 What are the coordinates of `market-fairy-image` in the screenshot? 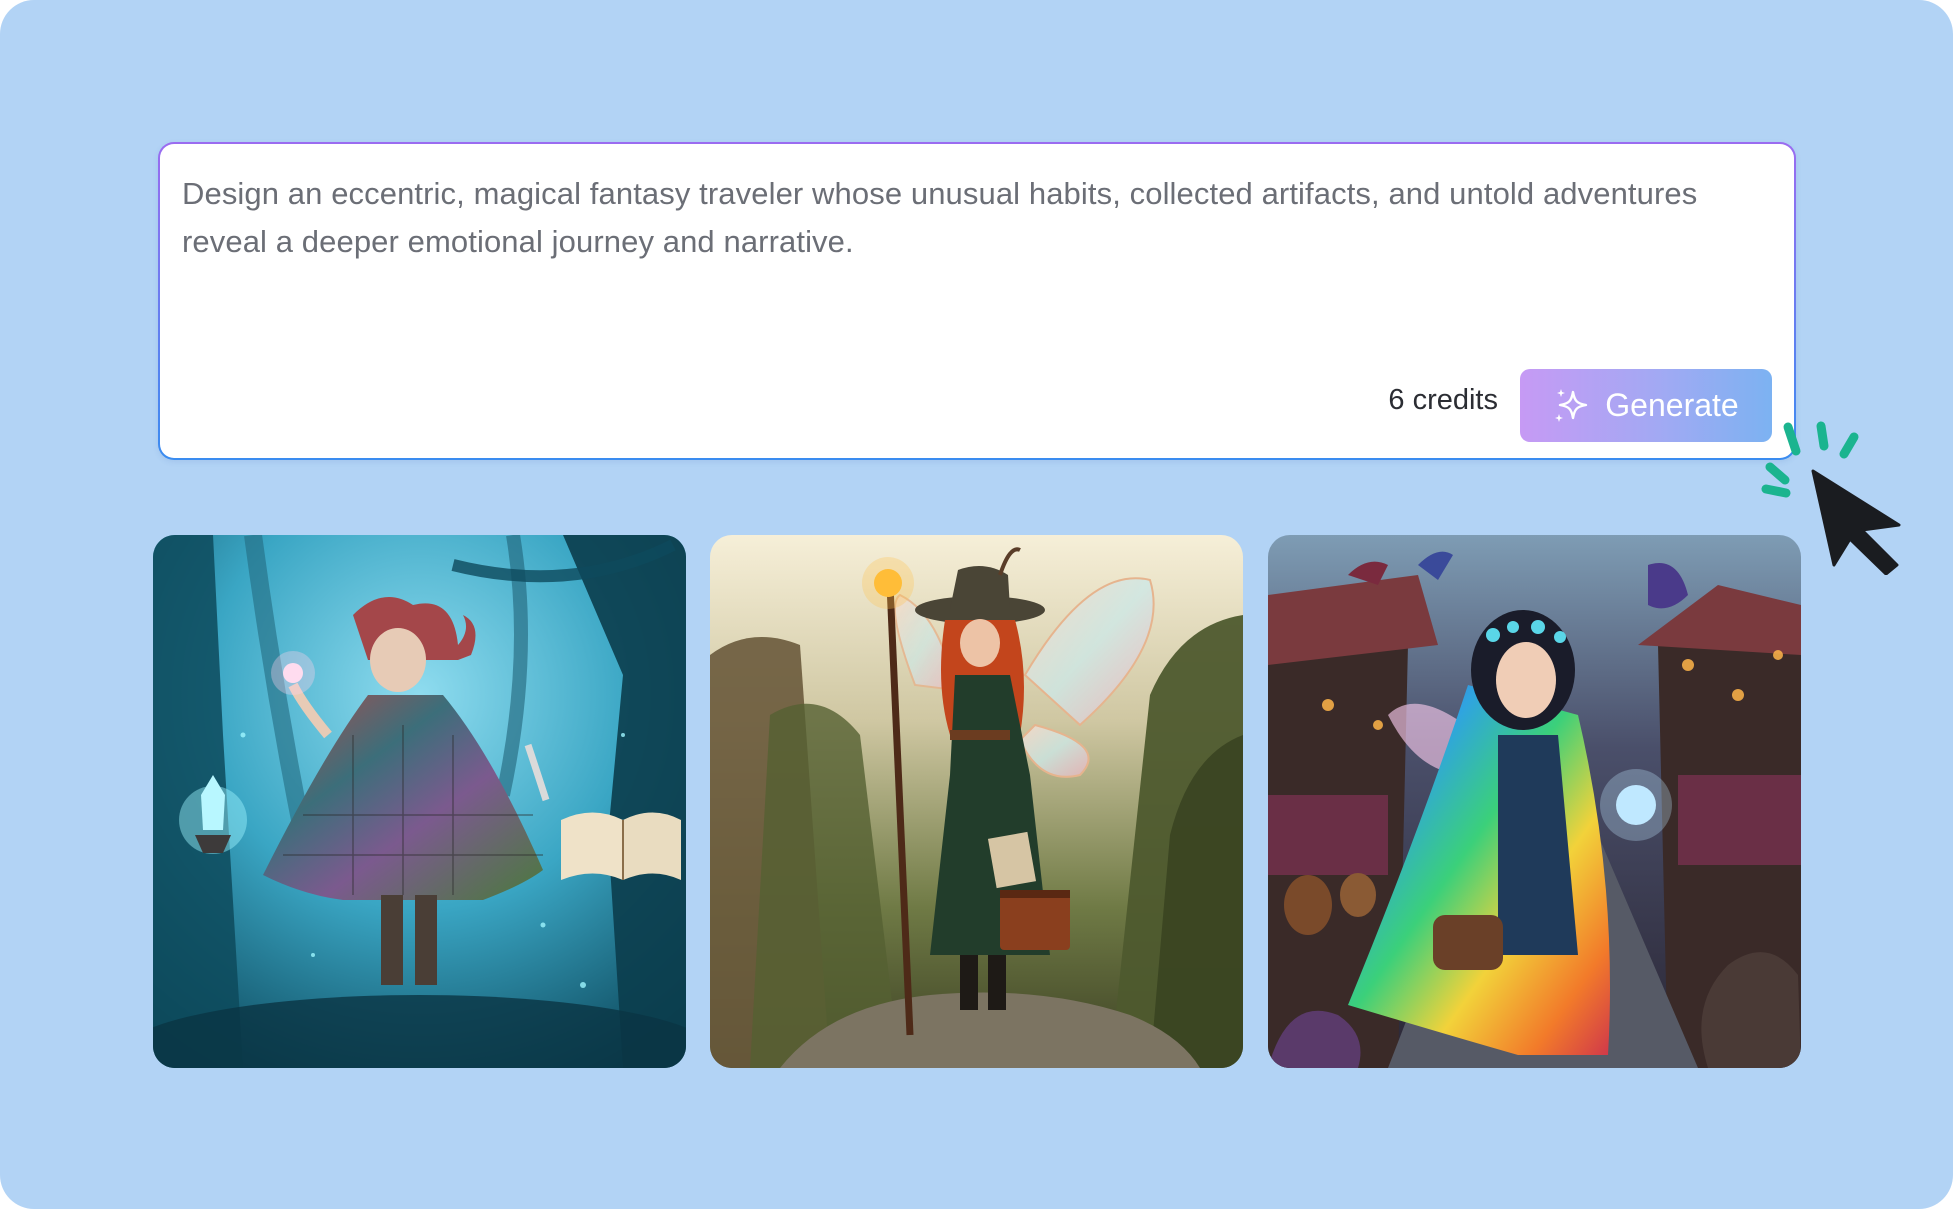 It's located at (1534, 801).